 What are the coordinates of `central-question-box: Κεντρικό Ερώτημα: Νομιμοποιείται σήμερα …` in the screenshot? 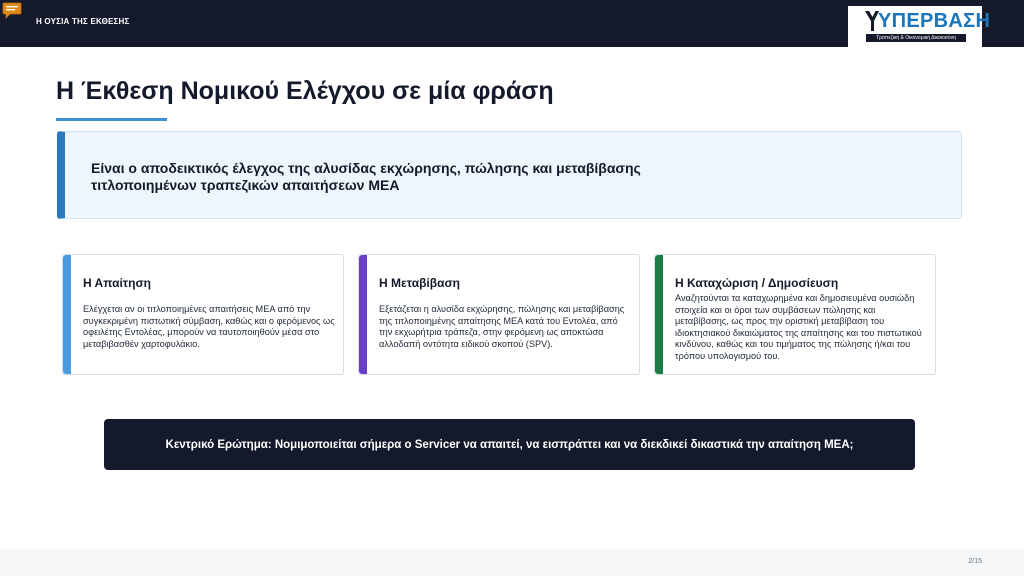 It's located at (509, 444).